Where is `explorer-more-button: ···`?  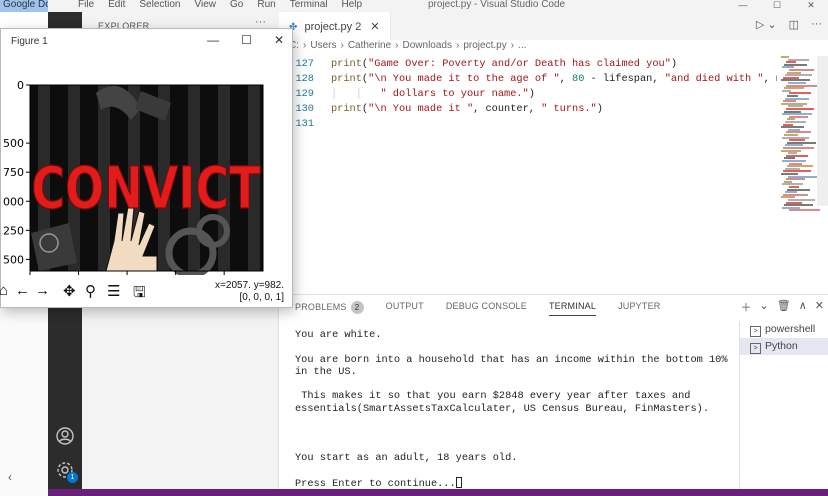
explorer-more-button: ··· is located at coordinates (260, 22).